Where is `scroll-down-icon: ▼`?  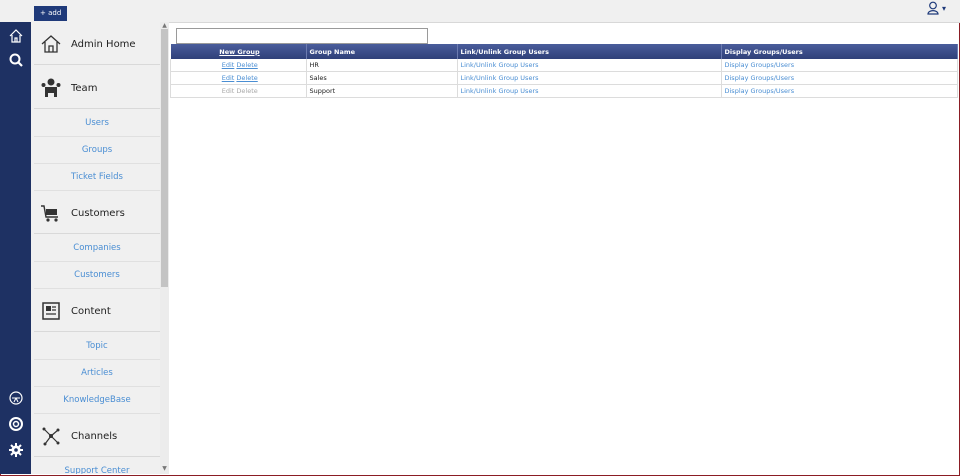
scroll-down-icon: ▼ is located at coordinates (164, 468).